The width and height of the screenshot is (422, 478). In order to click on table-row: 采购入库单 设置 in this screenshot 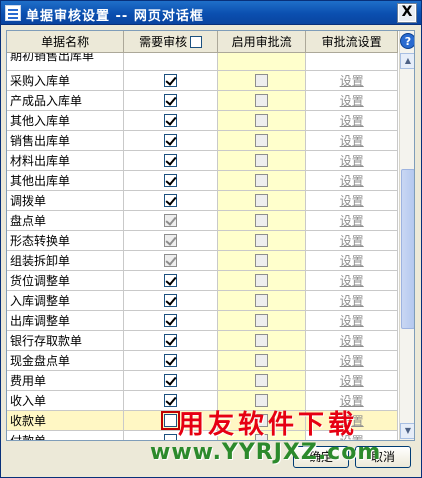, I will do `click(202, 80)`.